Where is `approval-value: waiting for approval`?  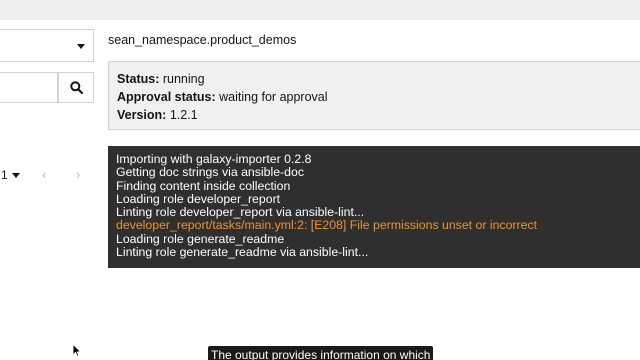
approval-value: waiting for approval is located at coordinates (273, 97).